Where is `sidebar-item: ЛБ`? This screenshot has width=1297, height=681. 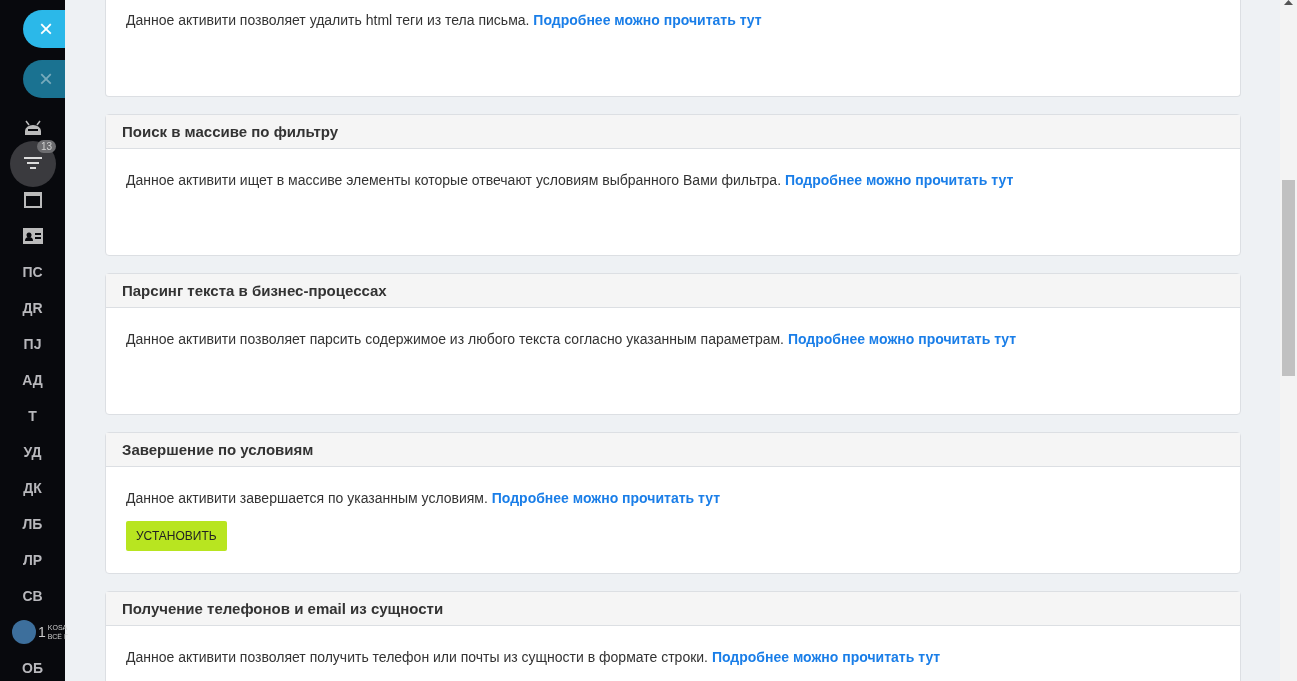 sidebar-item: ЛБ is located at coordinates (32, 524).